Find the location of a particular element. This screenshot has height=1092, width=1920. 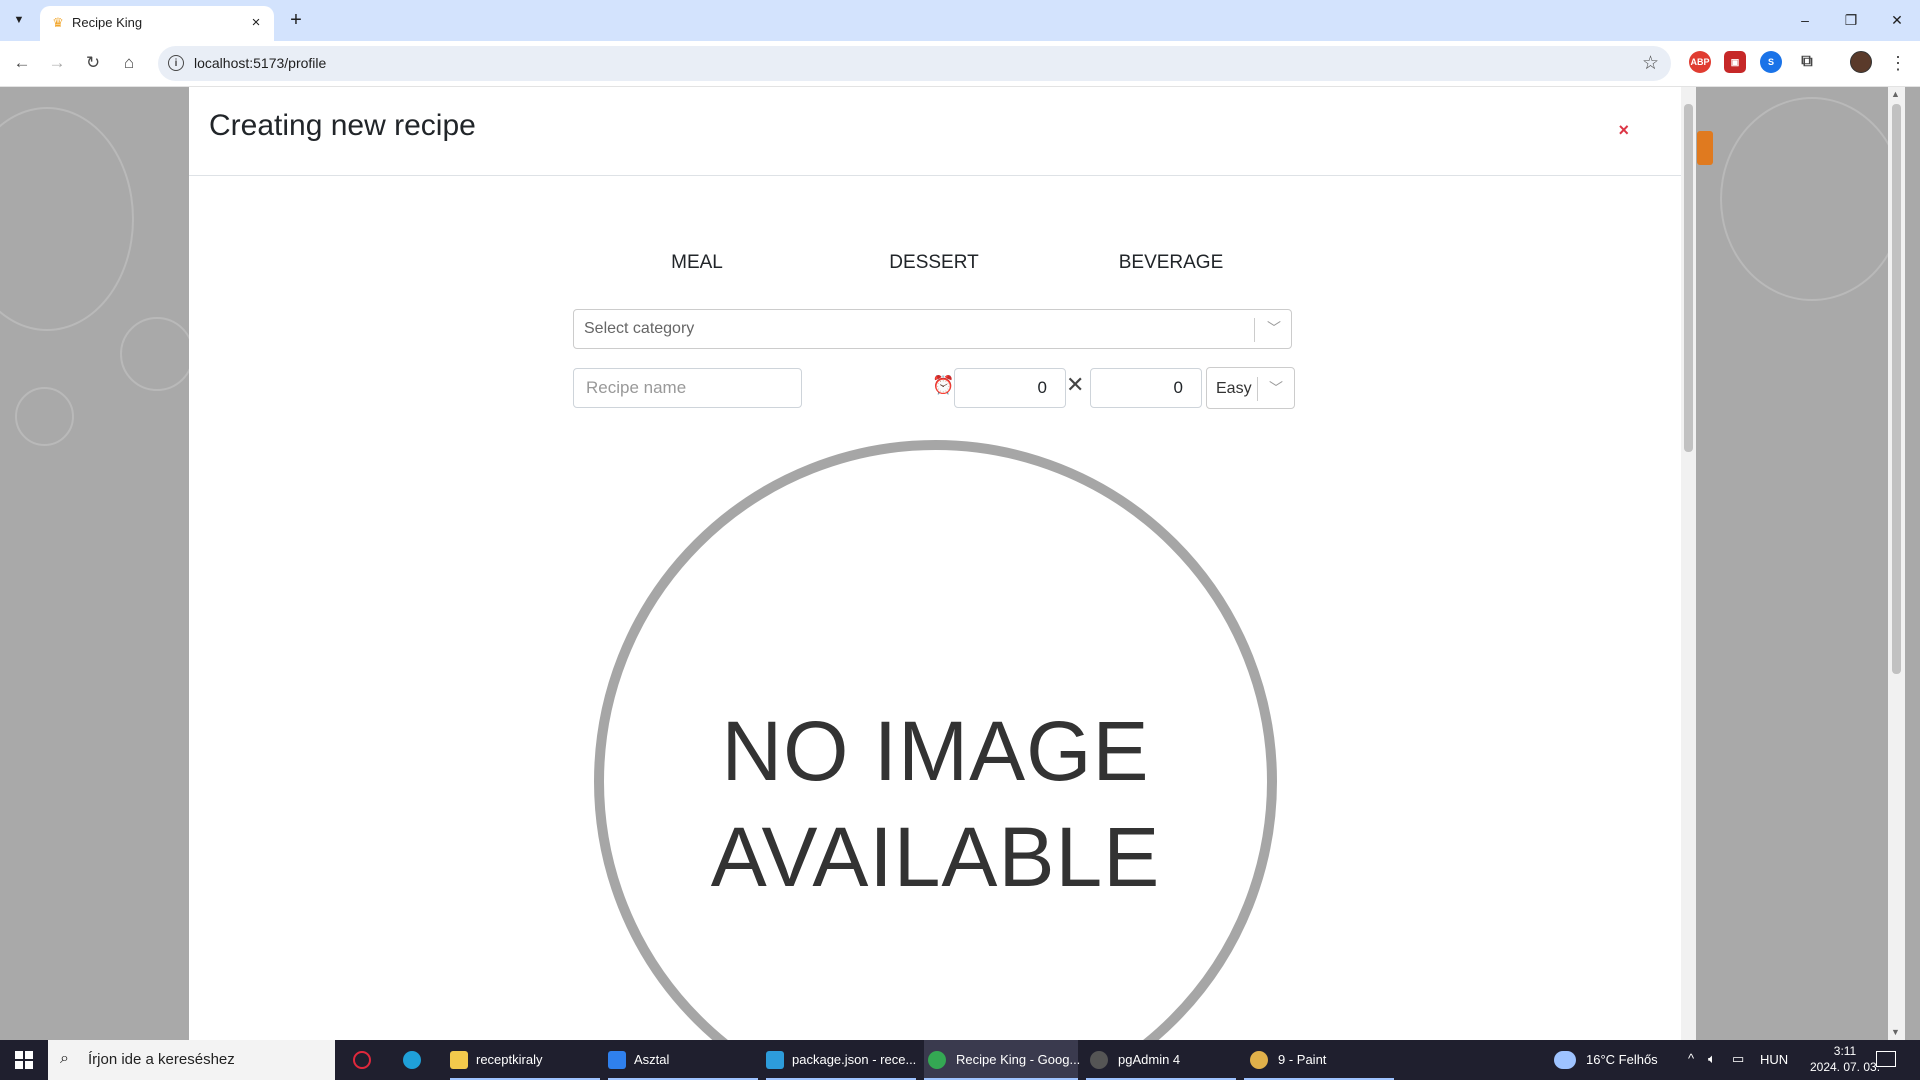

window-close-button: ✕ is located at coordinates (1897, 20).